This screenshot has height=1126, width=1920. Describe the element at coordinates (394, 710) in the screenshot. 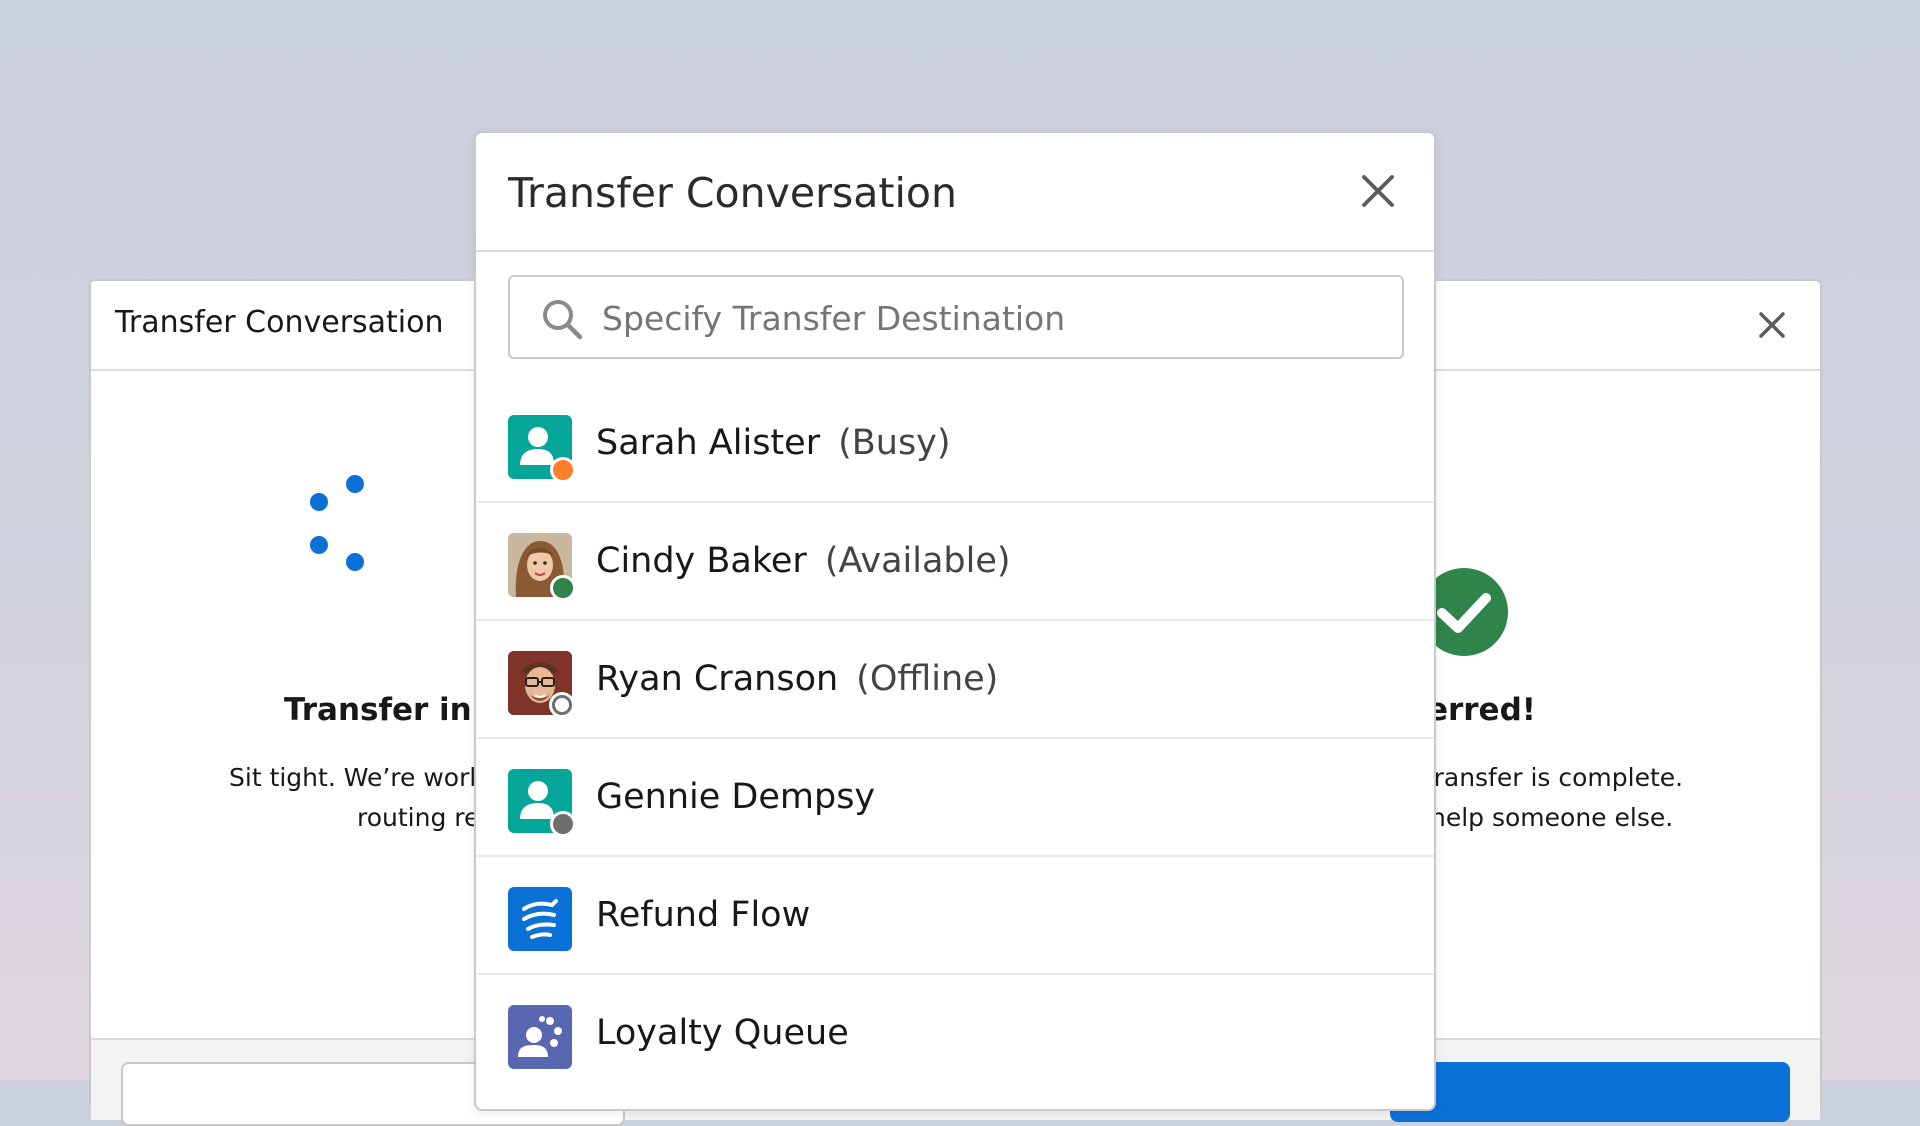

I see `transfer-in-progress-title: Transfer in p` at that location.